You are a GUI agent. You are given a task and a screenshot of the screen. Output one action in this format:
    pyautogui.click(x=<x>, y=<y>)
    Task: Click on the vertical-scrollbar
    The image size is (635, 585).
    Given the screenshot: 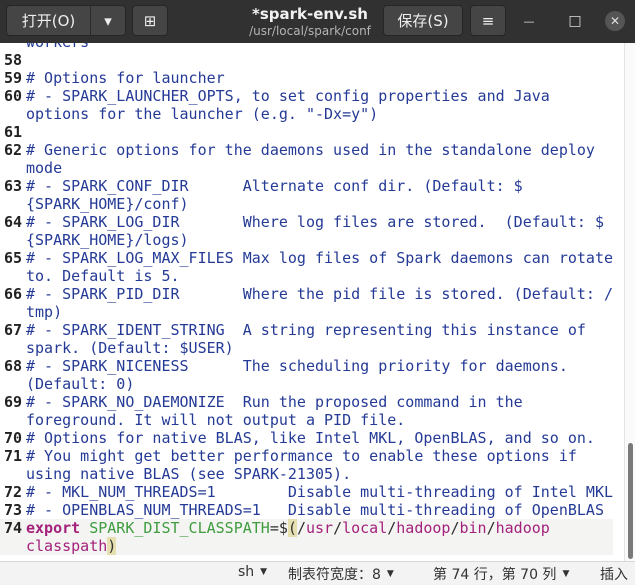 What is the action you would take?
    pyautogui.click(x=629, y=302)
    